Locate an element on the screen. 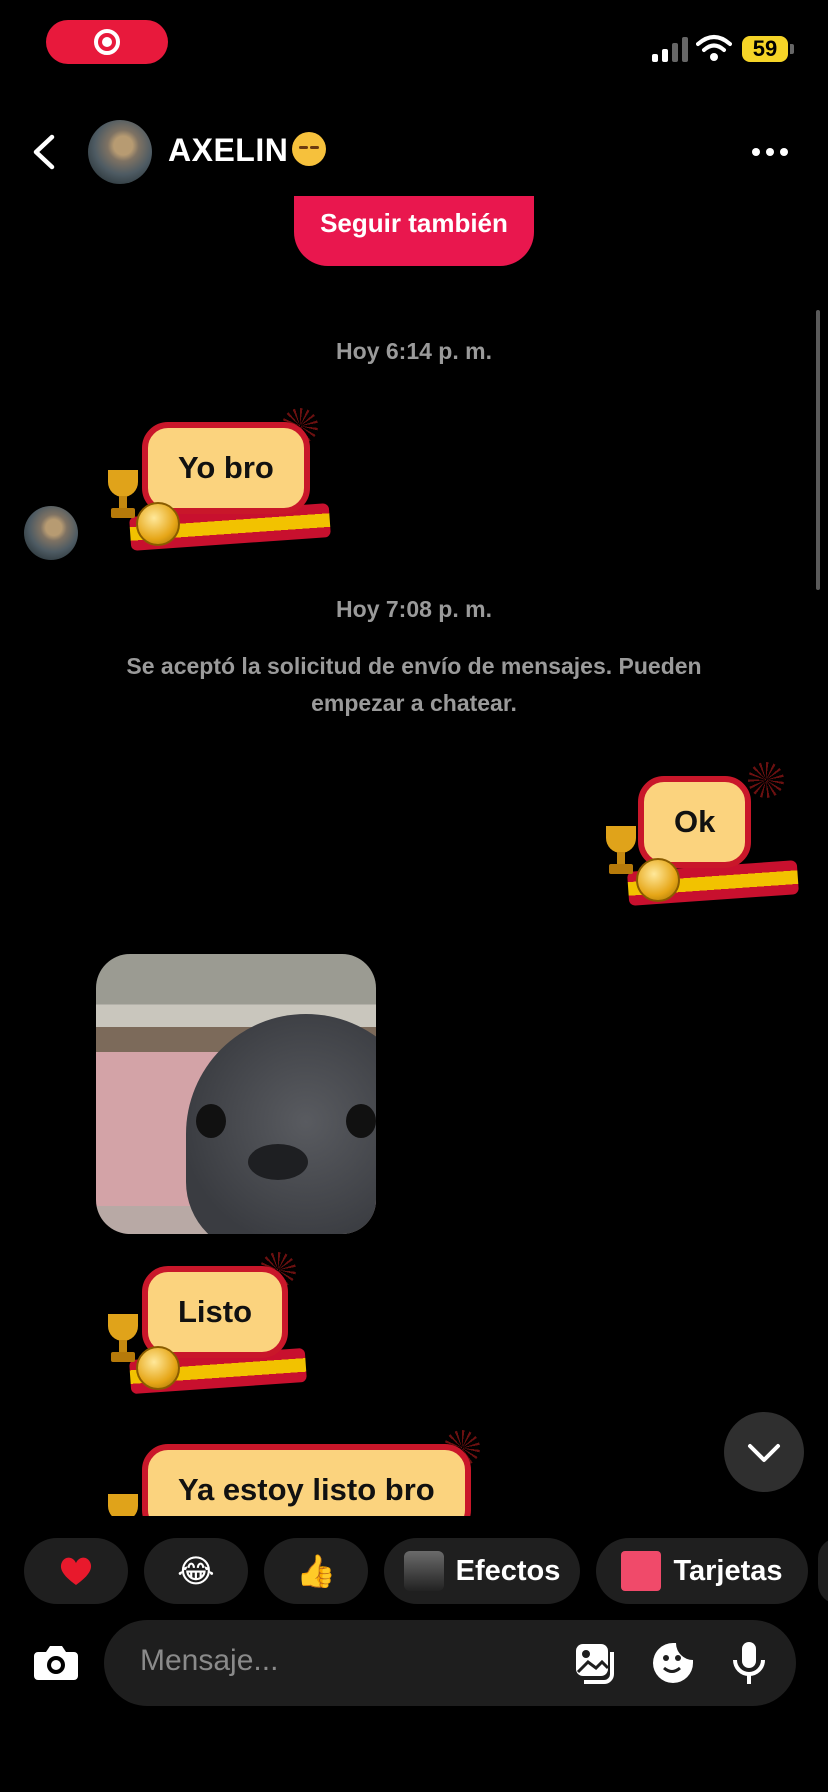  battery-tip is located at coordinates (792, 49).